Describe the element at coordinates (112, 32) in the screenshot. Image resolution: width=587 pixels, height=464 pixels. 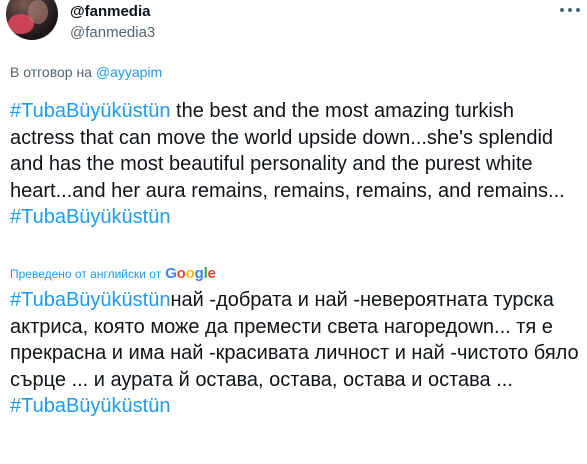
I see `user-handle: @fanmedia3` at that location.